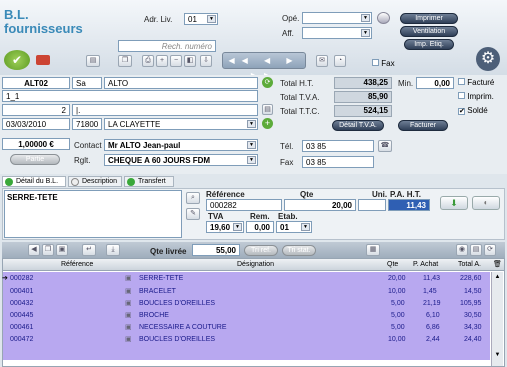  Describe the element at coordinates (375, 62) in the screenshot. I see `fax-checkbox` at that location.